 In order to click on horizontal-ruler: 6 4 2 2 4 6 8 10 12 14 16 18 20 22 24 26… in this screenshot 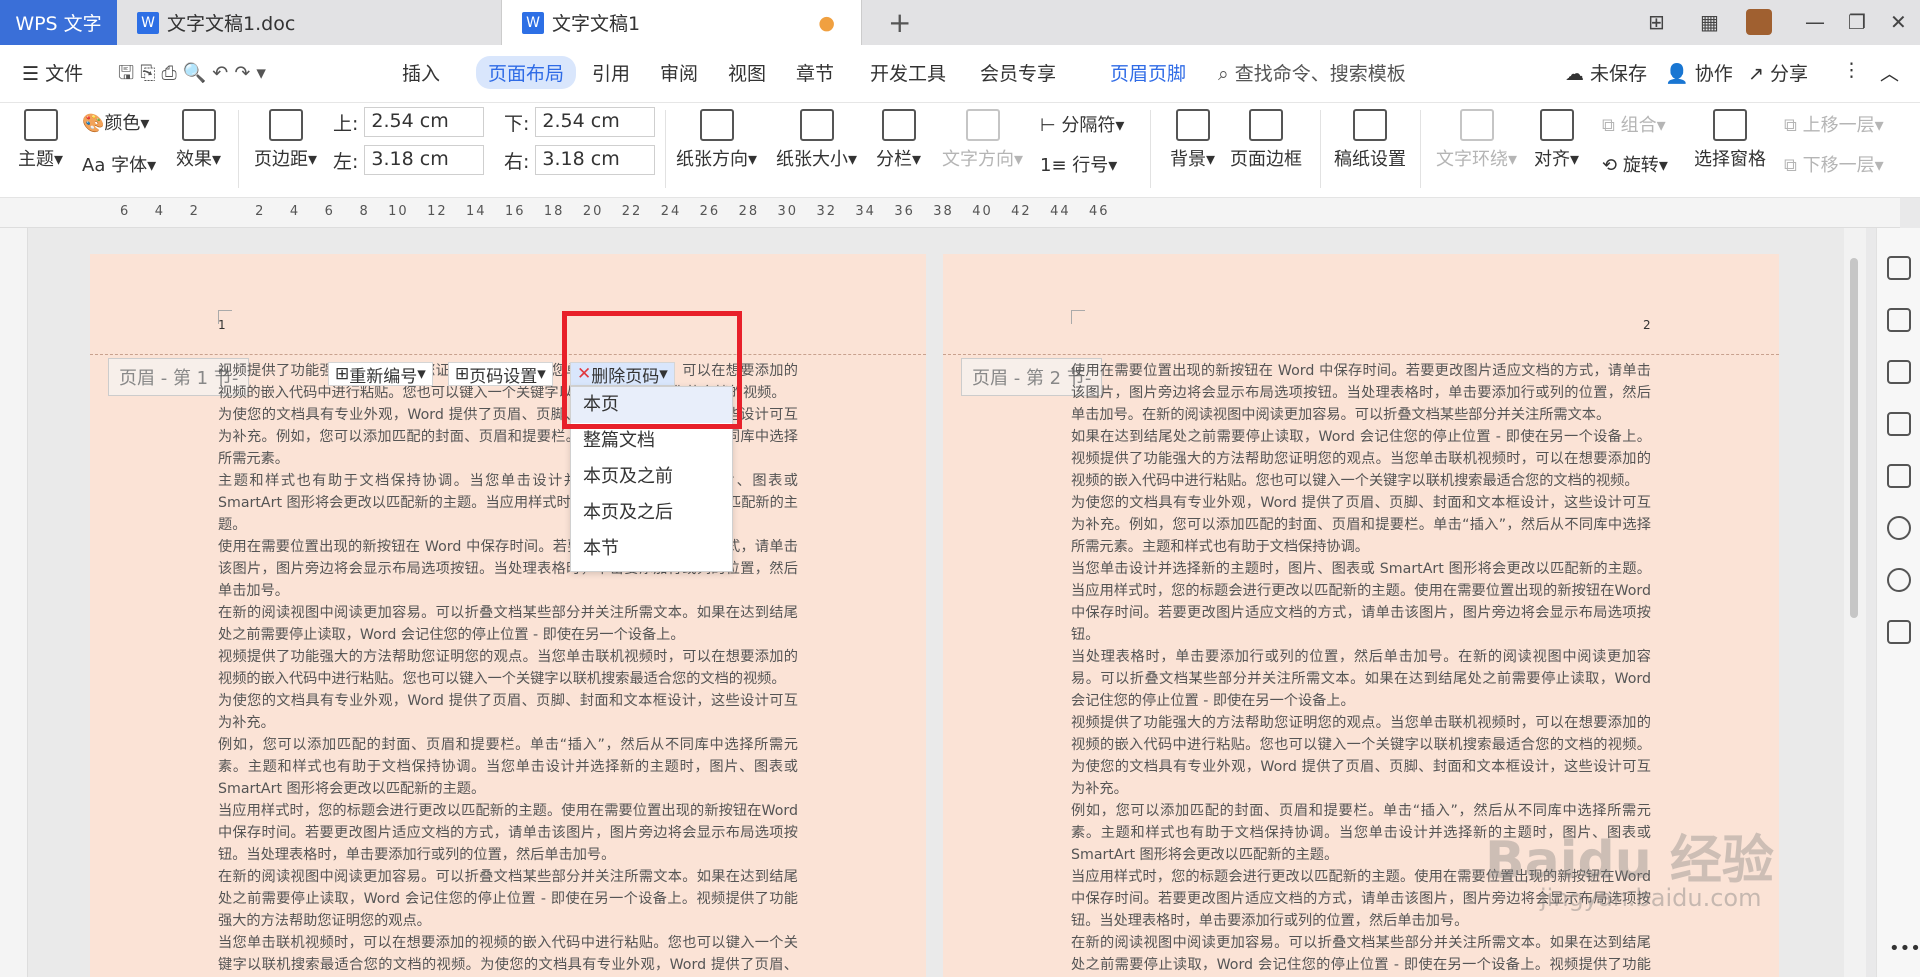, I will do `click(950, 213)`.